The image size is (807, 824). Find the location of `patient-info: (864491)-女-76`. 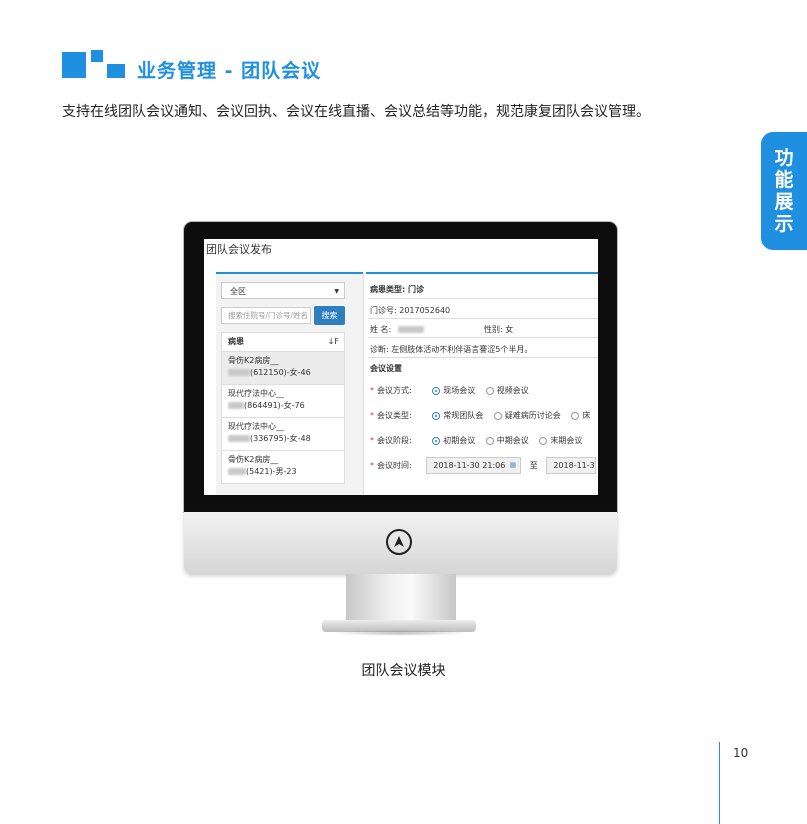

patient-info: (864491)-女-76 is located at coordinates (274, 405).